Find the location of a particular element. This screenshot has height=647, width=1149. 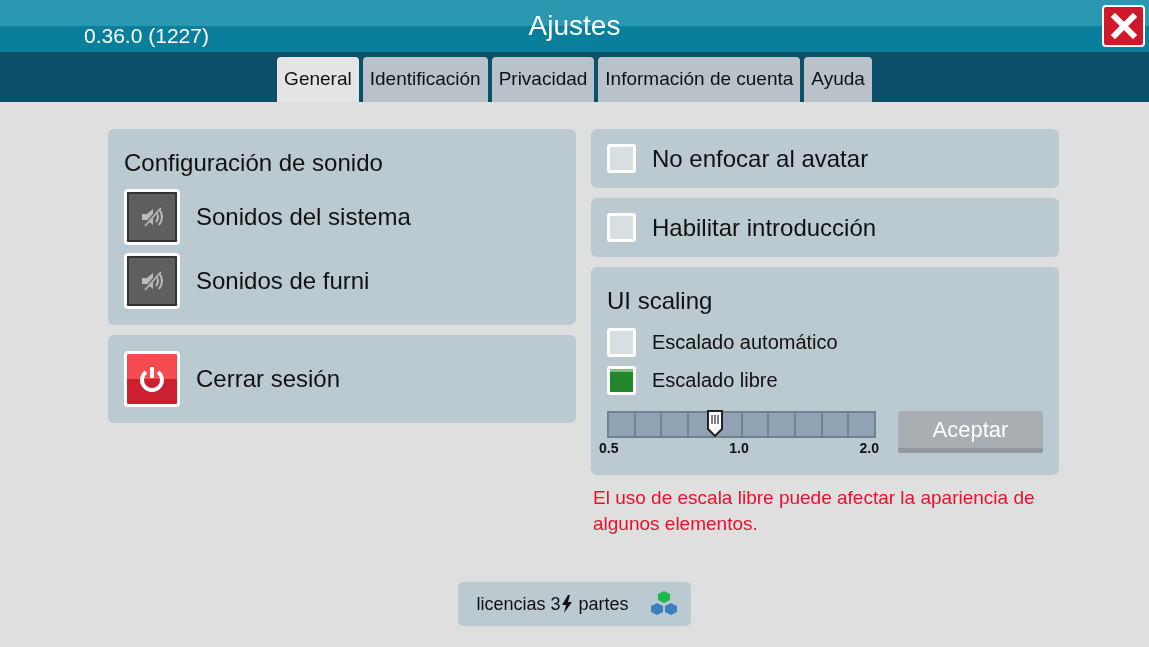

sound-label: Sonidos de furni is located at coordinates (283, 281).